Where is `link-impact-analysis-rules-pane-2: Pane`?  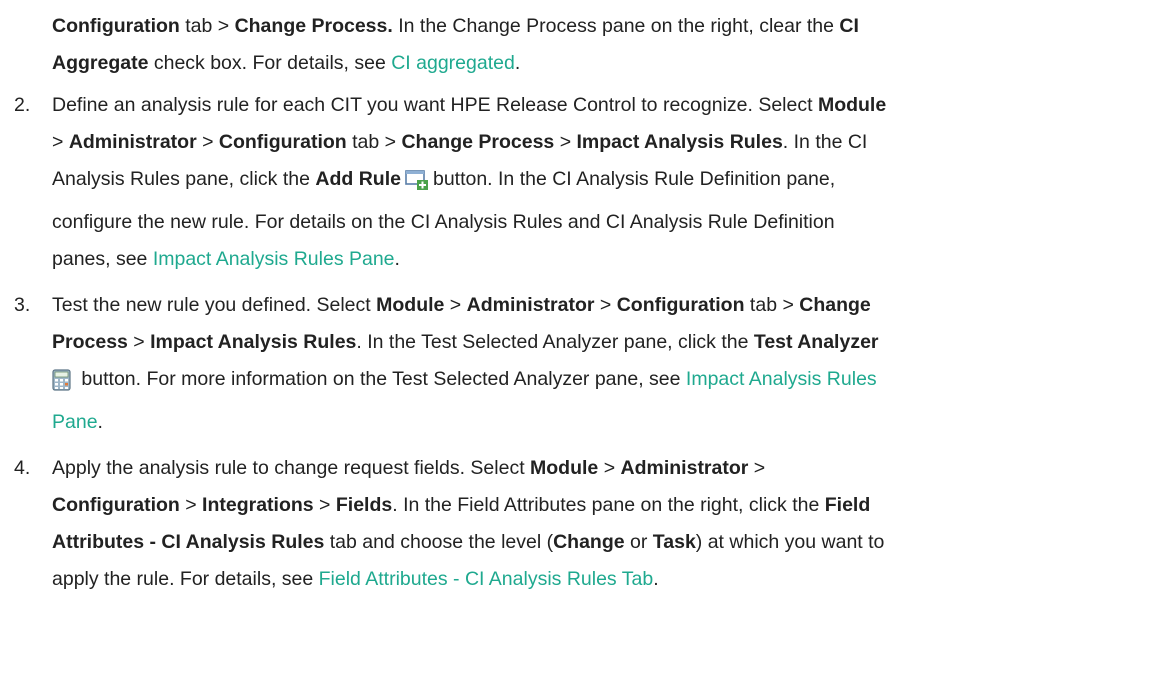 link-impact-analysis-rules-pane-2: Pane is located at coordinates (75, 422).